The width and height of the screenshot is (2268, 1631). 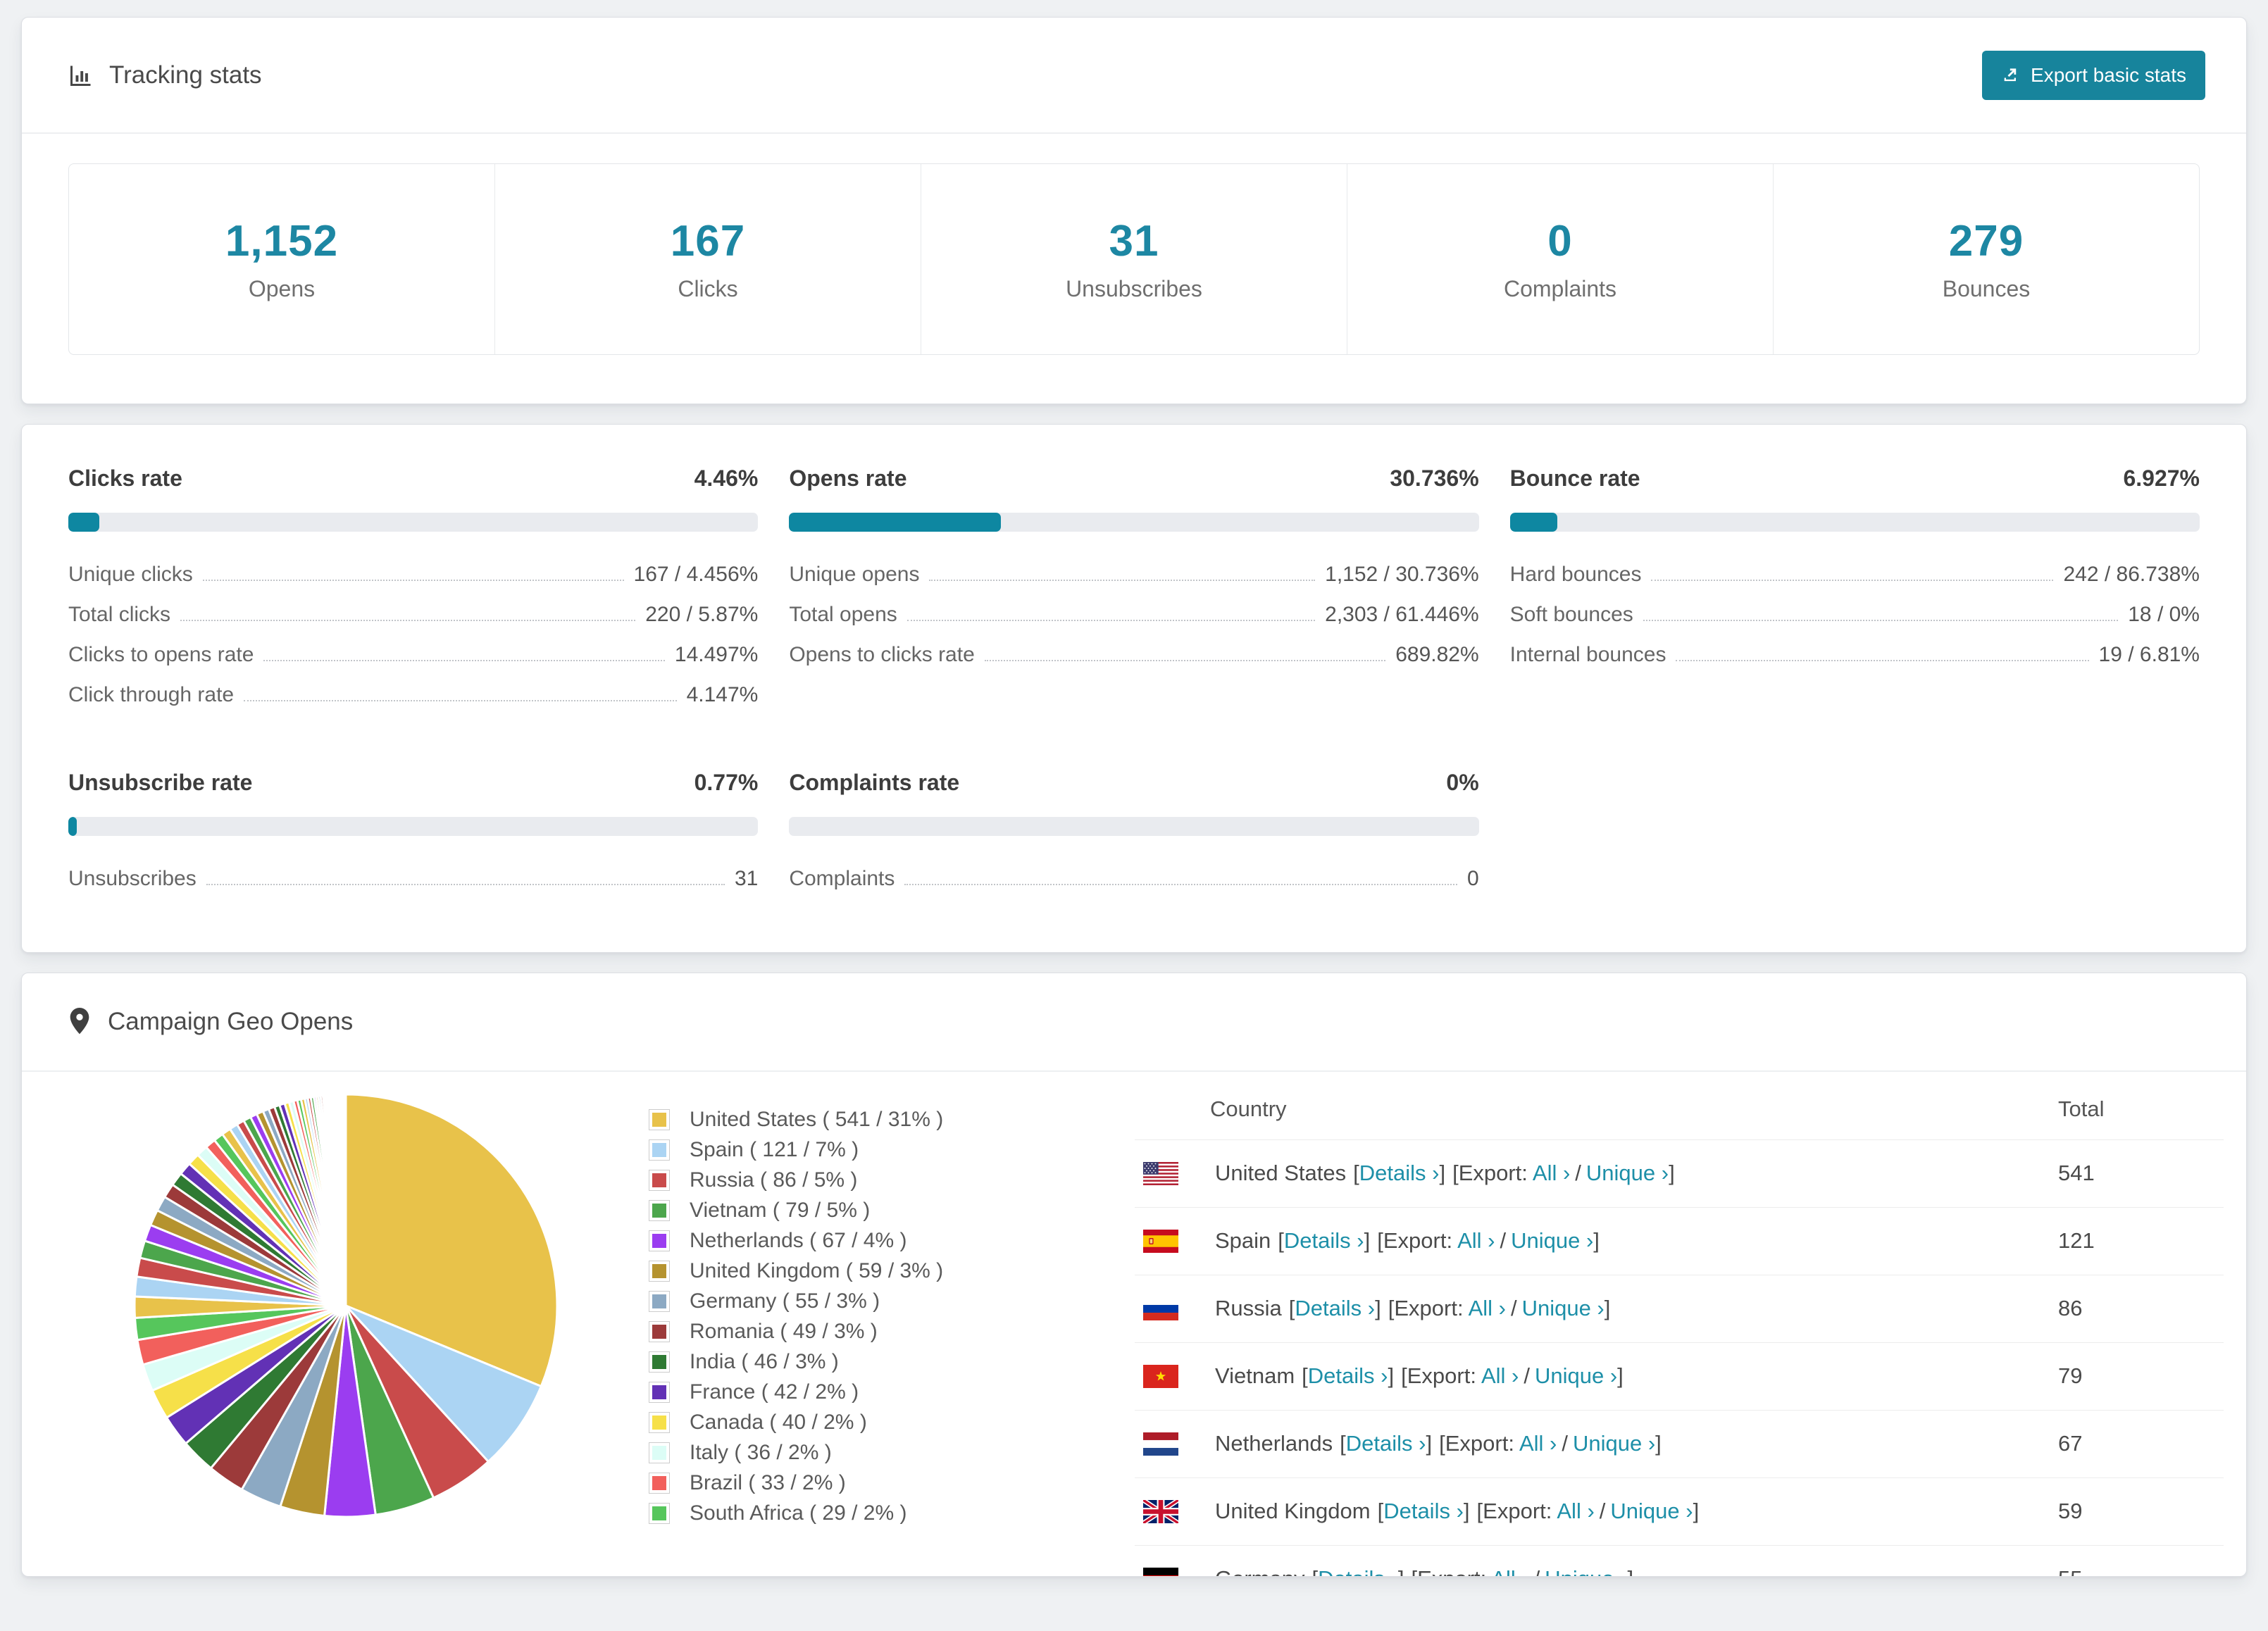 I want to click on country-total: 59, so click(x=2141, y=1511).